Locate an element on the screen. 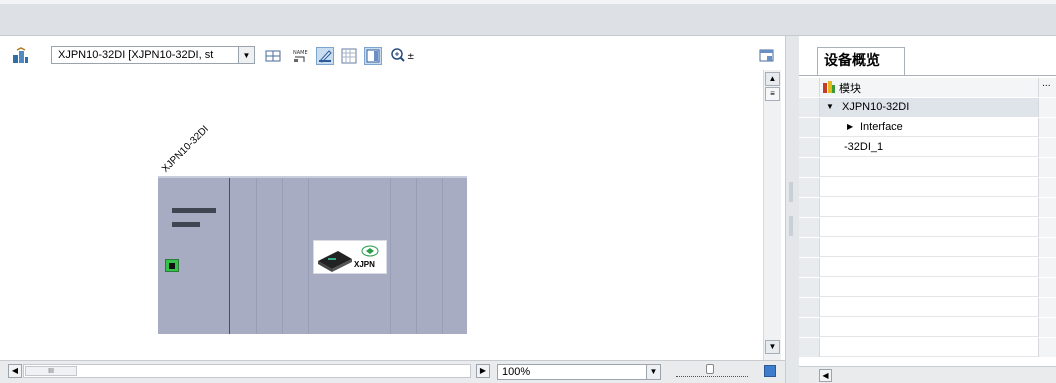  scroll-down-icon: ▼ is located at coordinates (772, 347).